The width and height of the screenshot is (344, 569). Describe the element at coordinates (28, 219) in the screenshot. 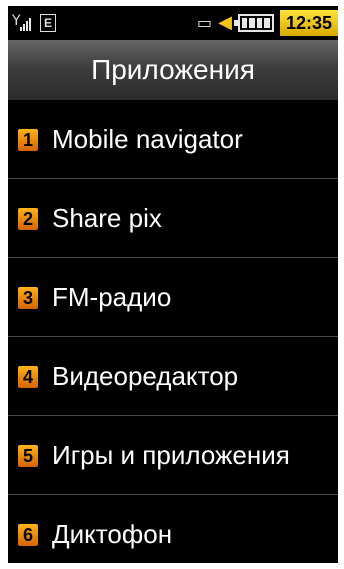

I see `item-number-badge: 2` at that location.